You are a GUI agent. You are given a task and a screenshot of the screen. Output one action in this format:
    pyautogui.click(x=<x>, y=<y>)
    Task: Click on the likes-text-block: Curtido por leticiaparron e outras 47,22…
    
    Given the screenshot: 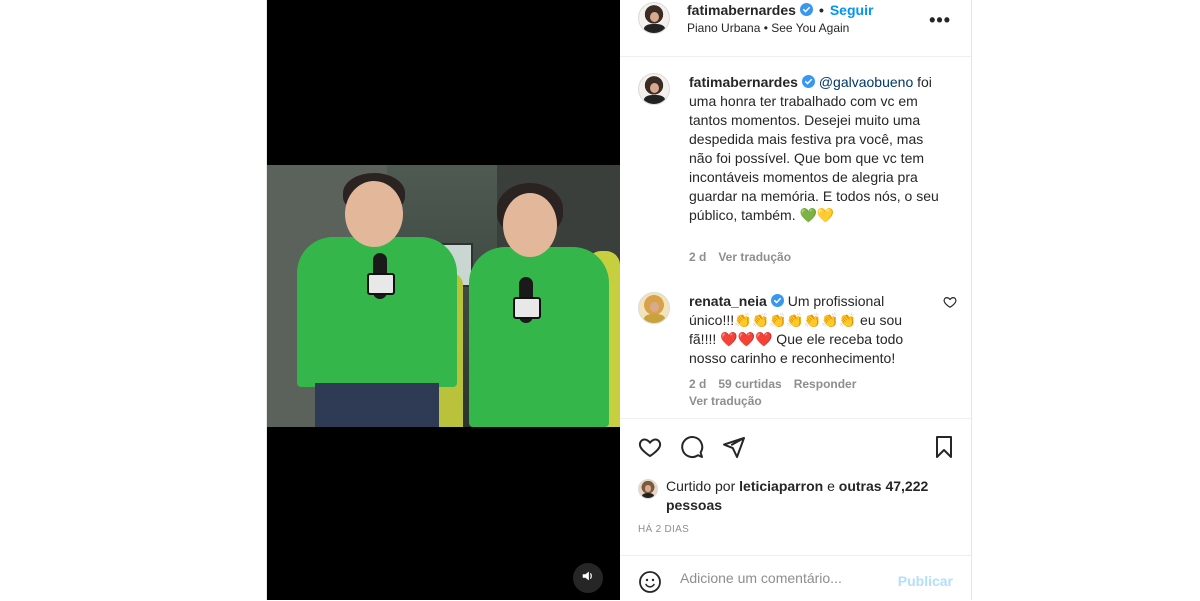 What is the action you would take?
    pyautogui.click(x=801, y=496)
    